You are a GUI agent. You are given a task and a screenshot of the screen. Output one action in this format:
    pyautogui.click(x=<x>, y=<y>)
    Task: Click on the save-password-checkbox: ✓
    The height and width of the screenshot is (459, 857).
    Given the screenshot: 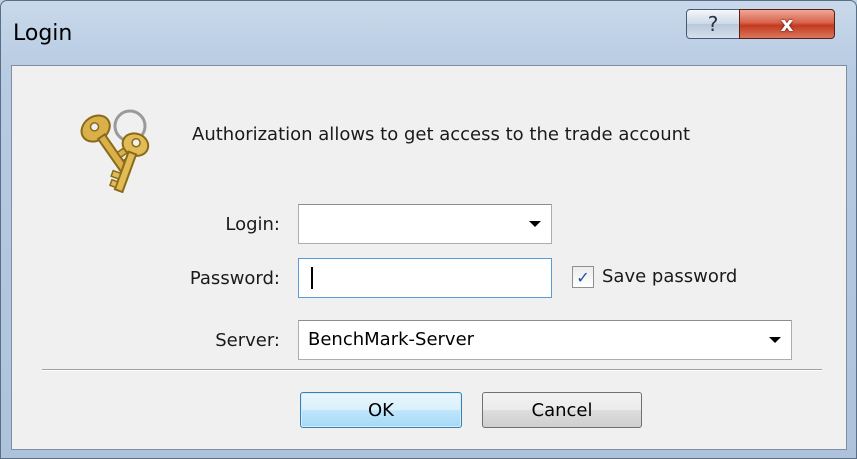 What is the action you would take?
    pyautogui.click(x=583, y=277)
    